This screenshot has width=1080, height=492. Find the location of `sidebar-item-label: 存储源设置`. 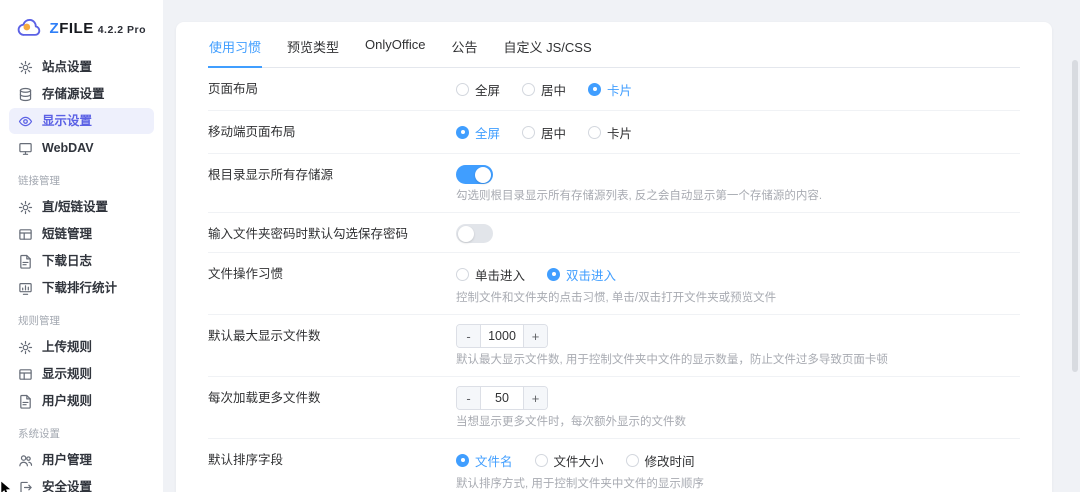

sidebar-item-label: 存储源设置 is located at coordinates (73, 94).